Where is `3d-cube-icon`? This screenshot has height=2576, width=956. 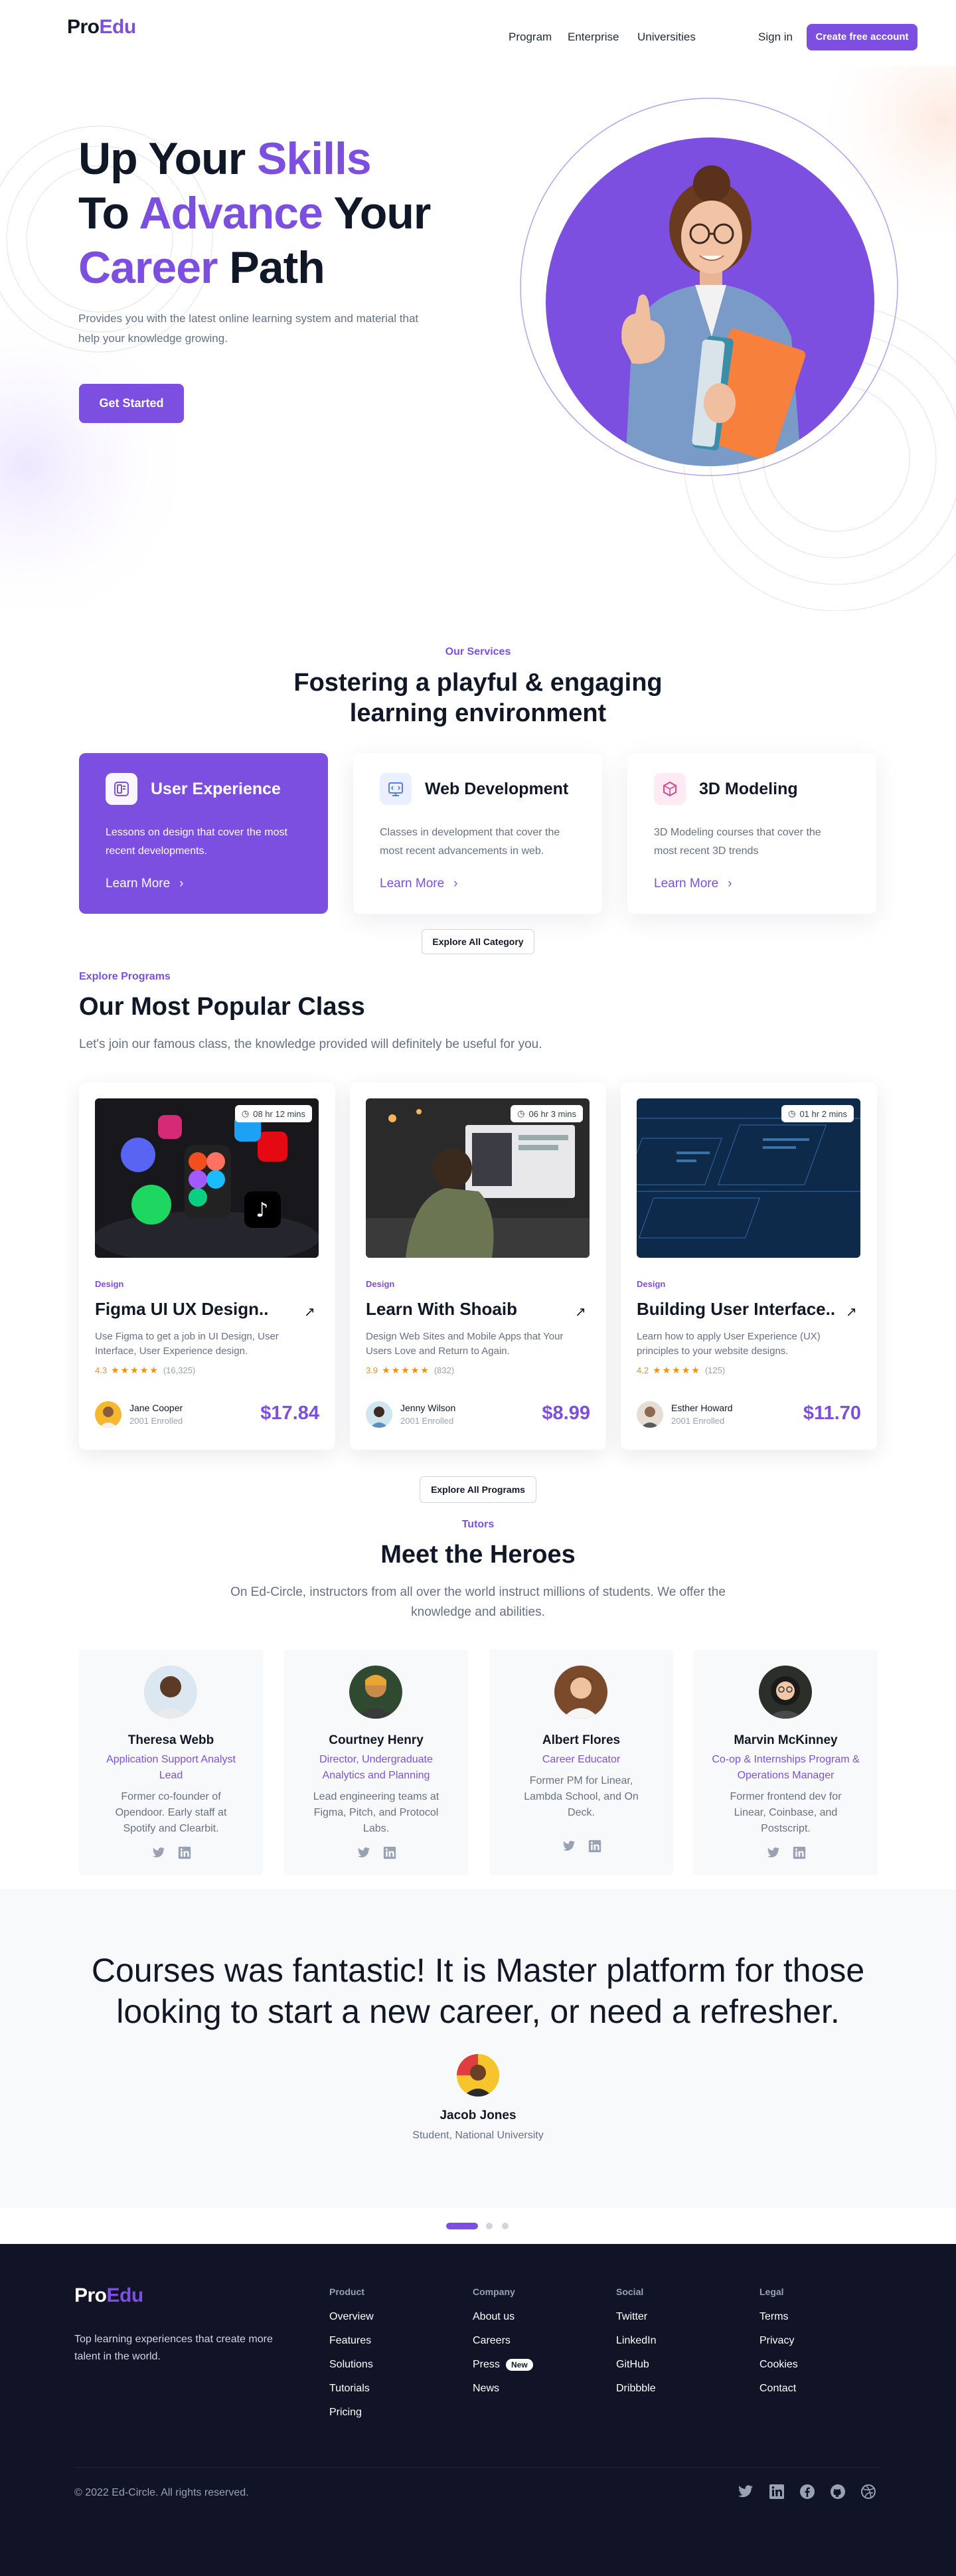 3d-cube-icon is located at coordinates (670, 789).